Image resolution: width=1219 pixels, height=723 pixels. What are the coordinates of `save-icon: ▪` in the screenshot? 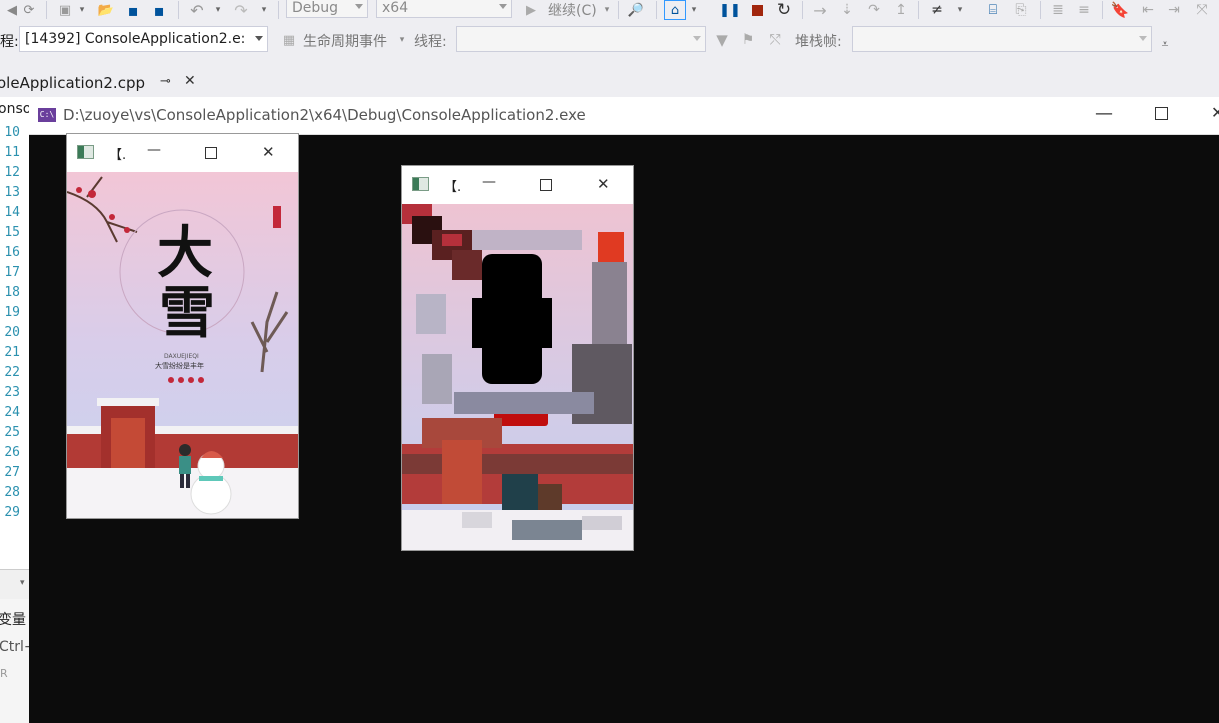 It's located at (133, 10).